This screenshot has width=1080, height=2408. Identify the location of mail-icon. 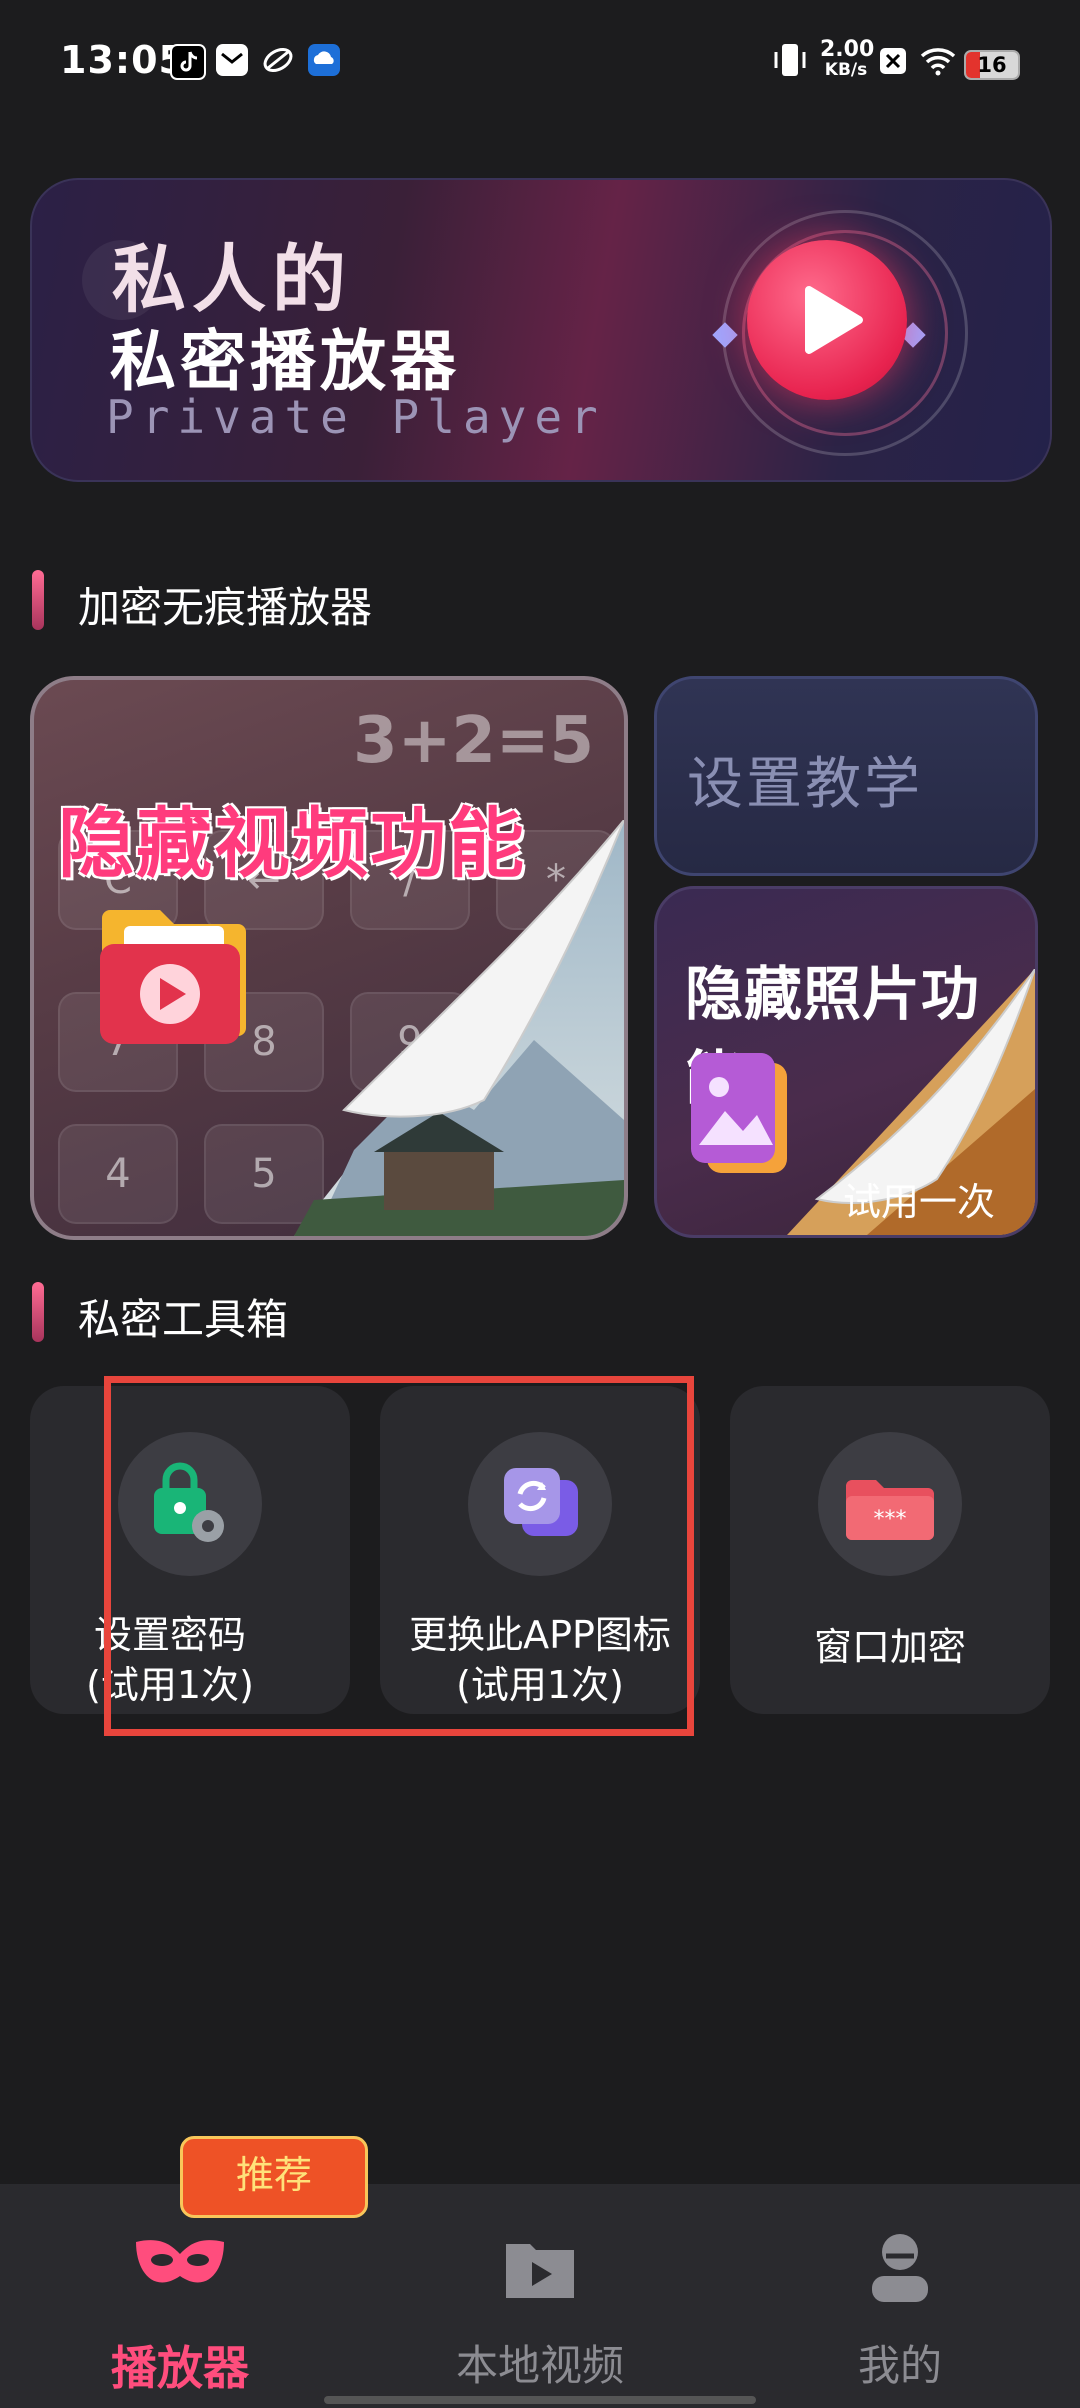
(232, 60).